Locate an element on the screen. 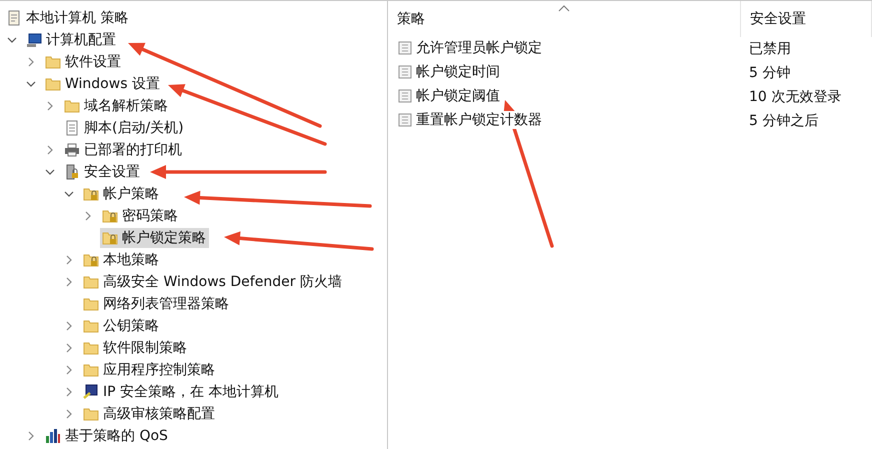  sort-caret-icon is located at coordinates (564, 8).